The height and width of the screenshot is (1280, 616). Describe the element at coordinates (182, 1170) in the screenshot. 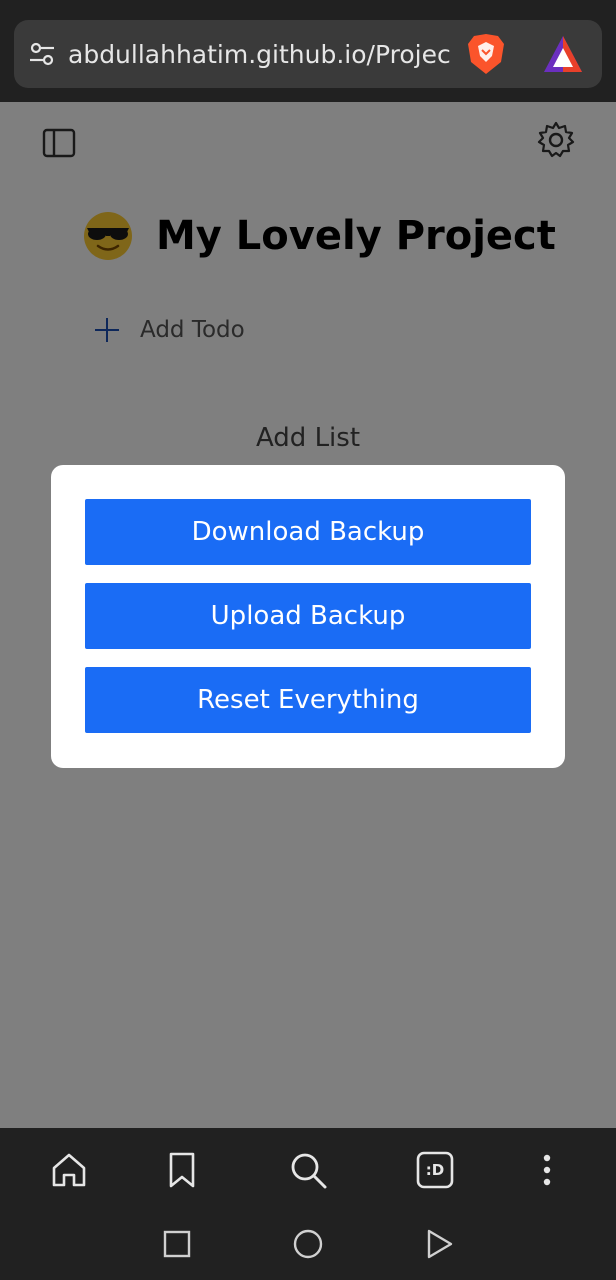

I see `bookmark-icon` at that location.